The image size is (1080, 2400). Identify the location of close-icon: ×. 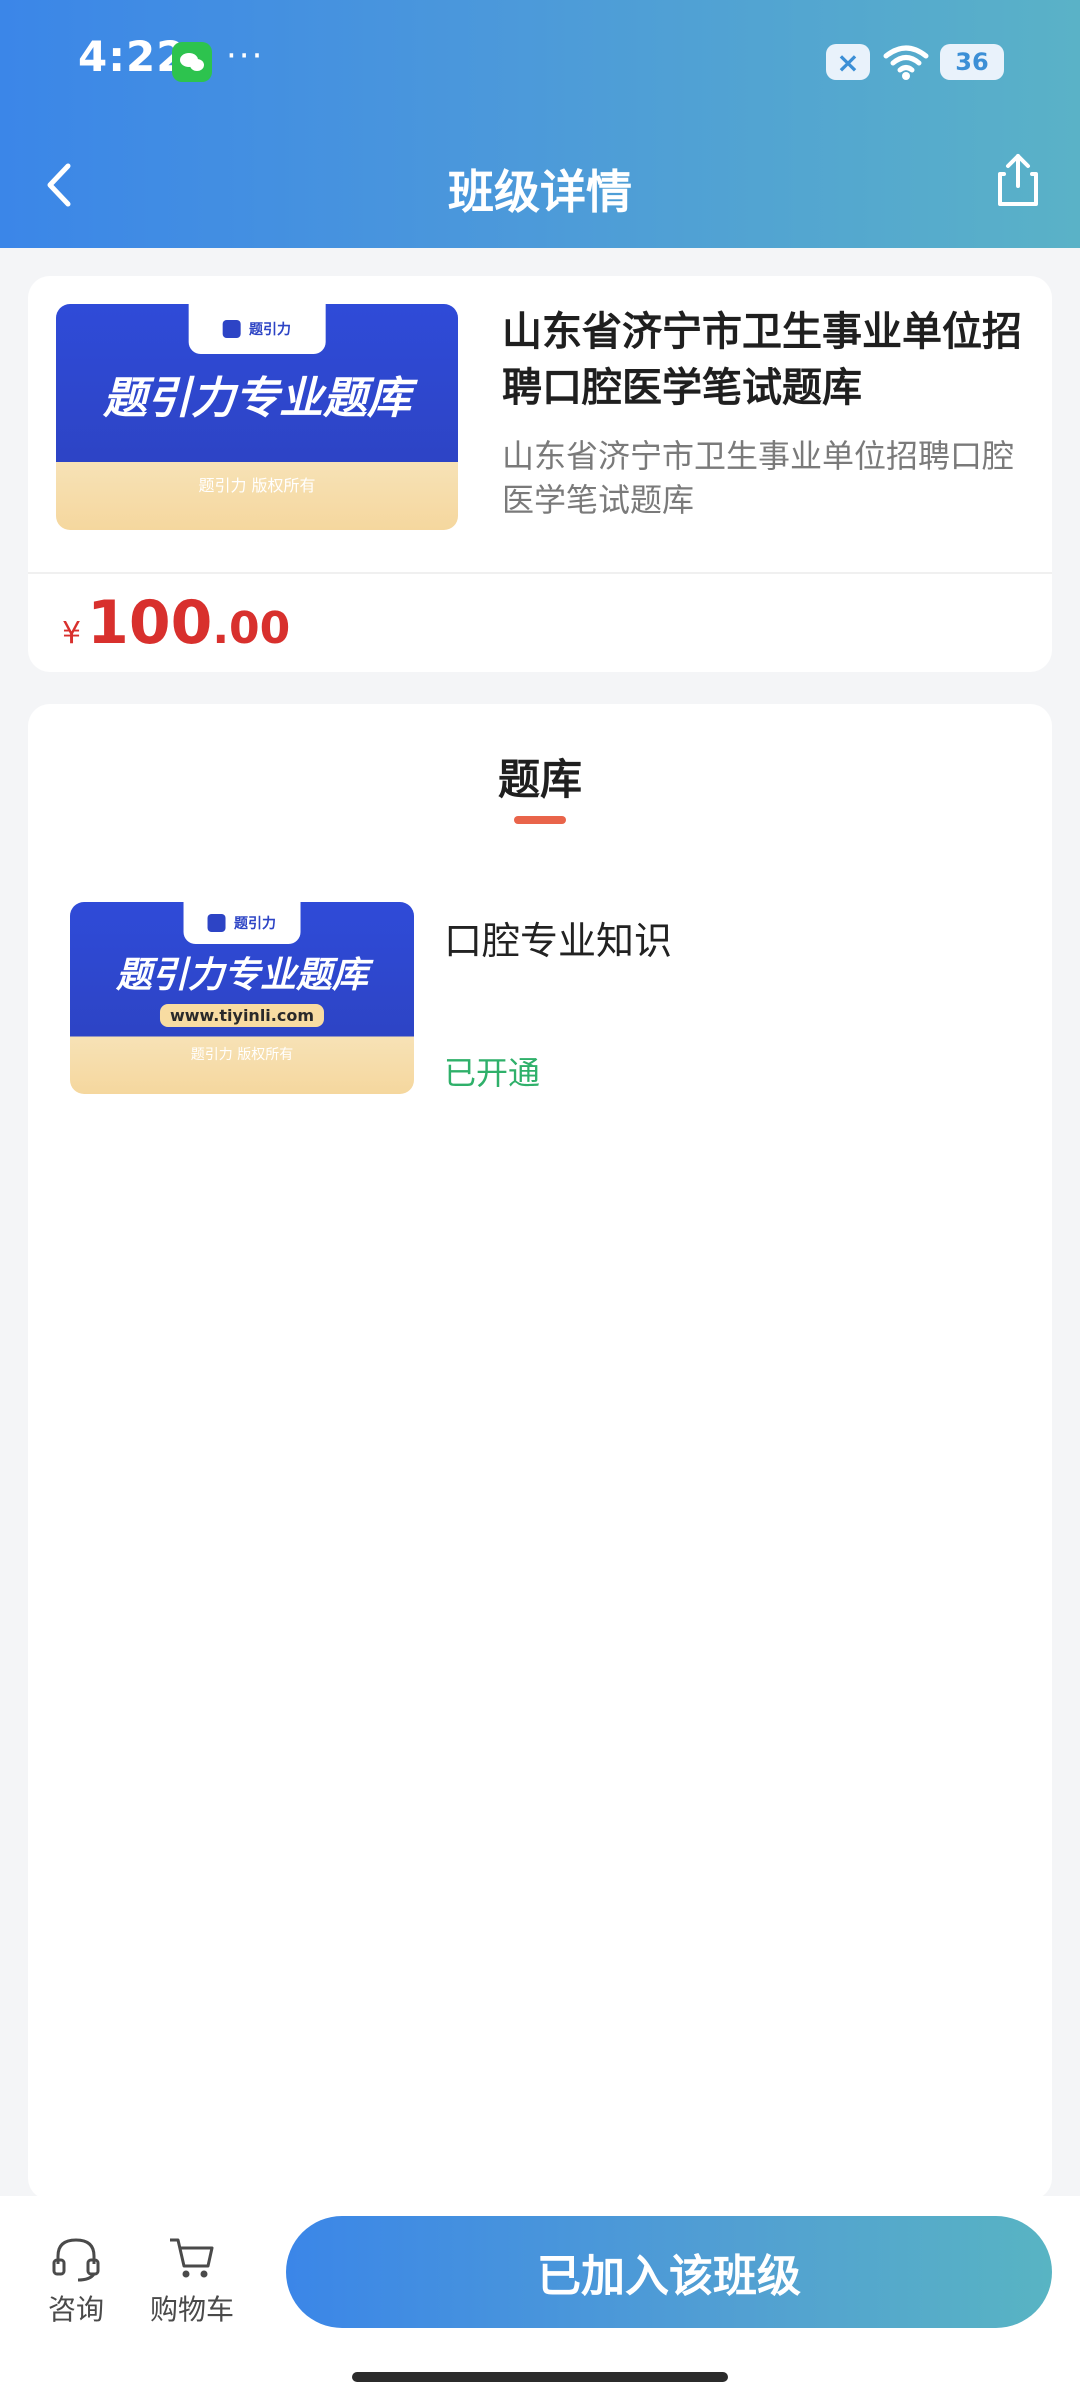
(848, 62).